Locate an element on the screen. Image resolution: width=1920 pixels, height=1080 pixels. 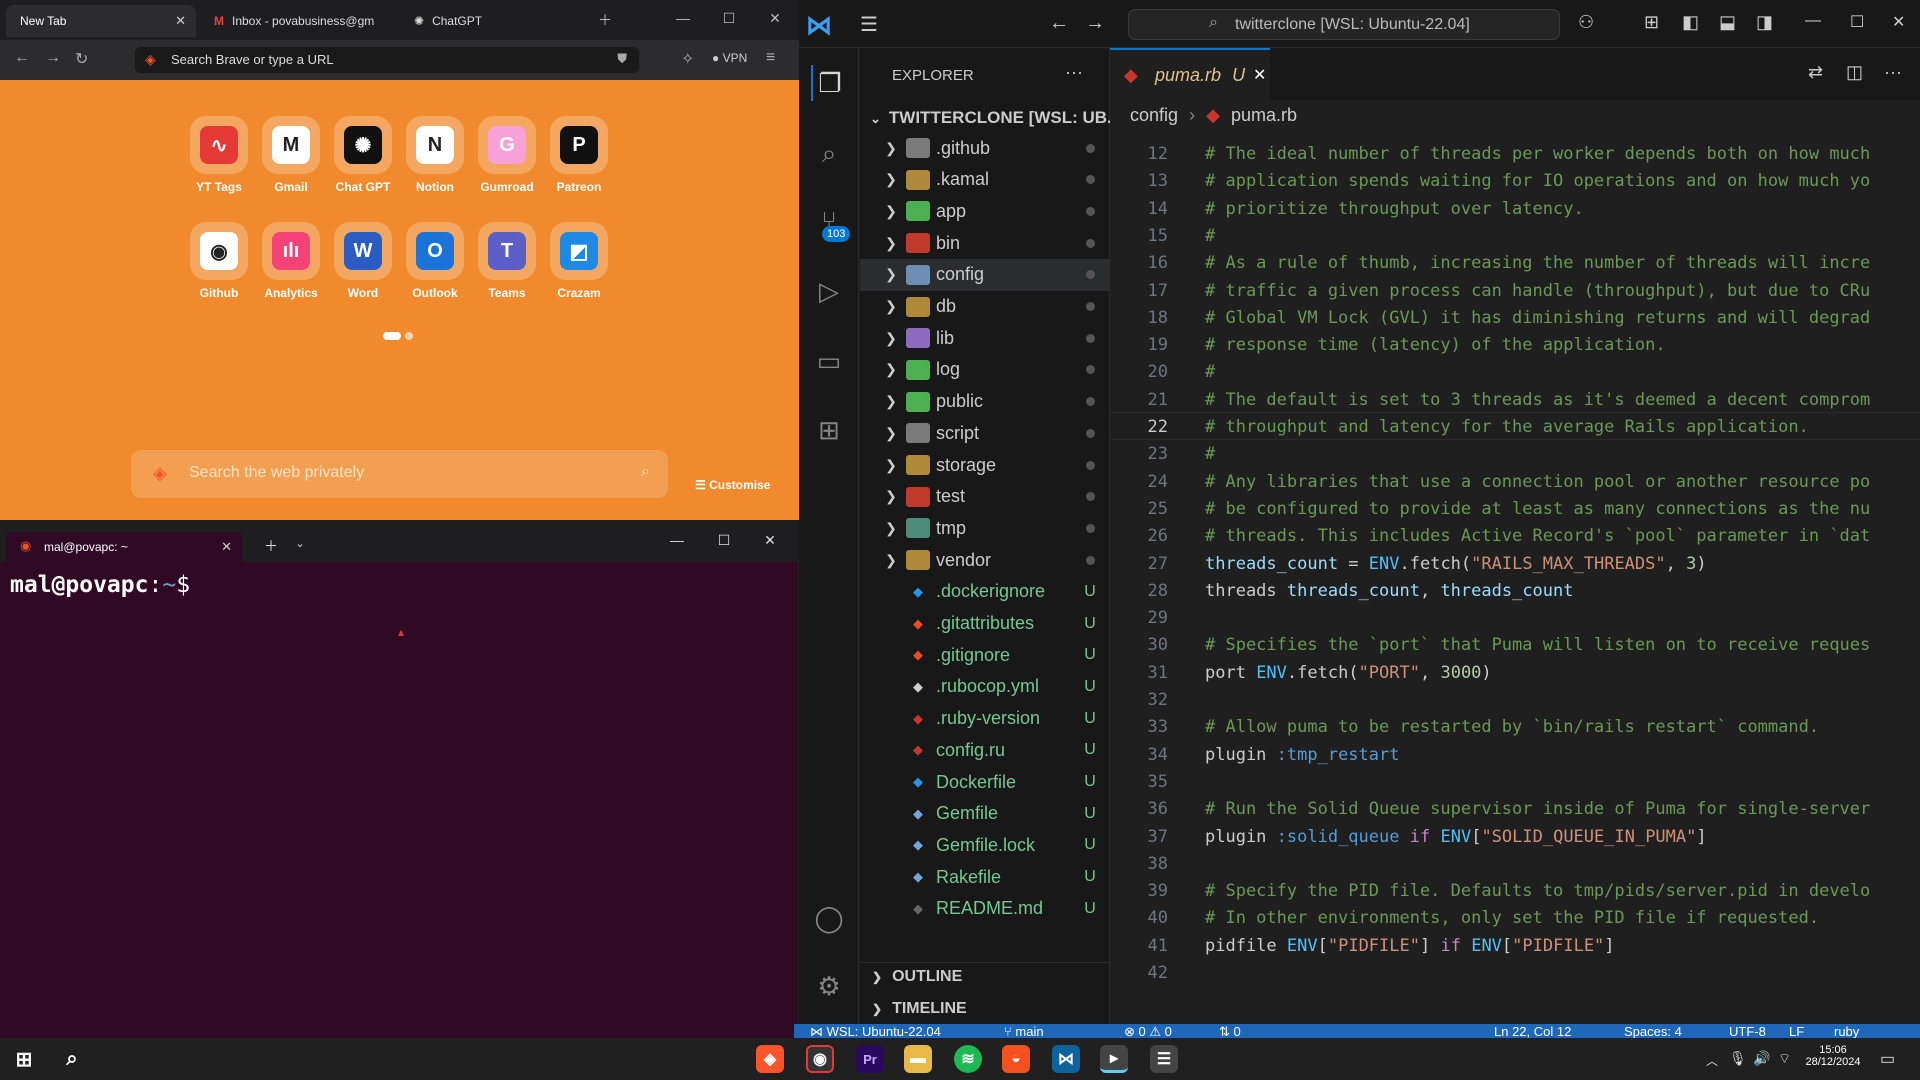
run-debug-icon: ▷ is located at coordinates (829, 291).